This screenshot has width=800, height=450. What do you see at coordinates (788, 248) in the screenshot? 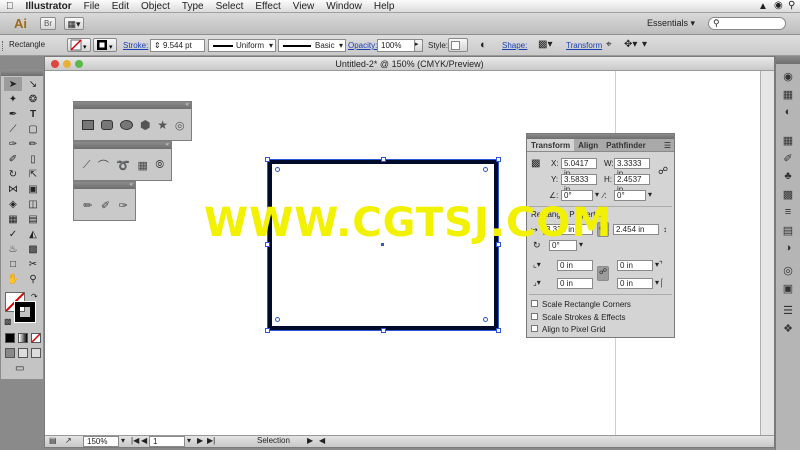
I see `transparency-panel-icon: ◑` at bounding box center [788, 248].